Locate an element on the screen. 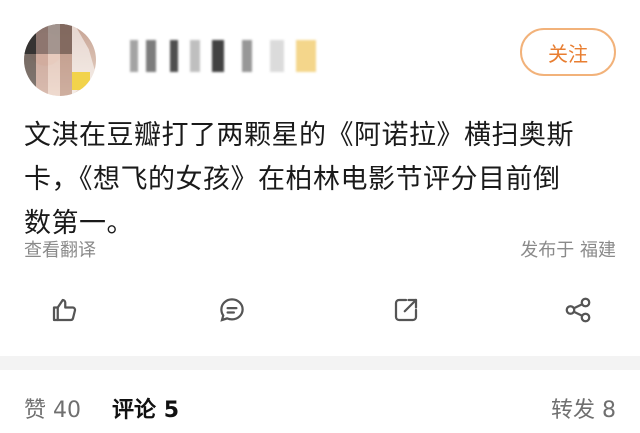 The image size is (640, 433). share-action is located at coordinates (406, 310).